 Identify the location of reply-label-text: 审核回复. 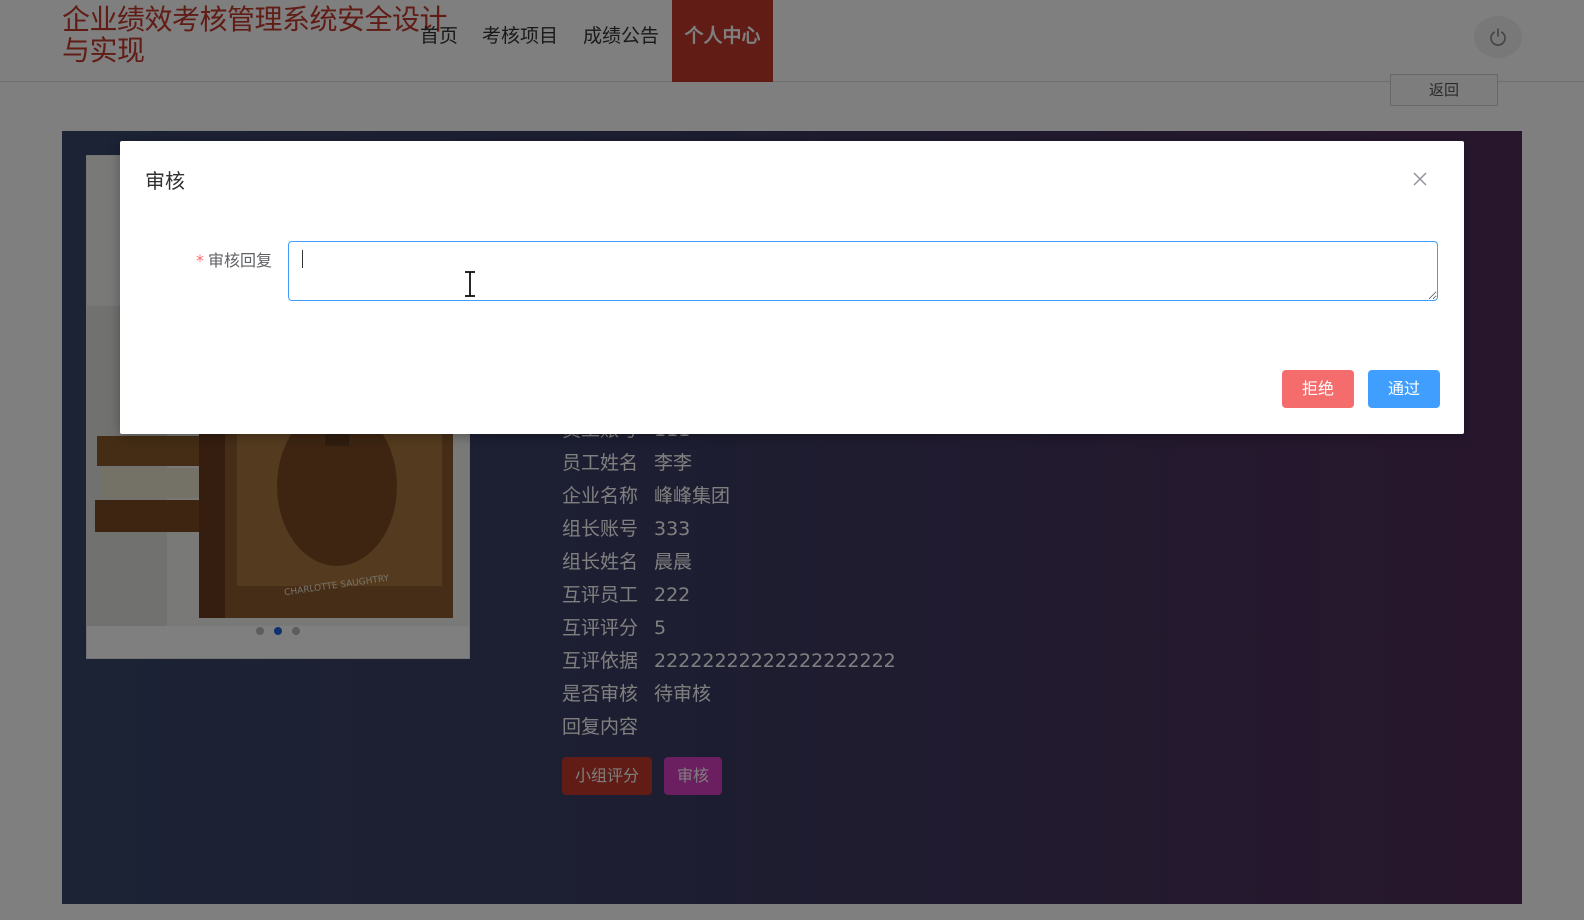
(239, 260).